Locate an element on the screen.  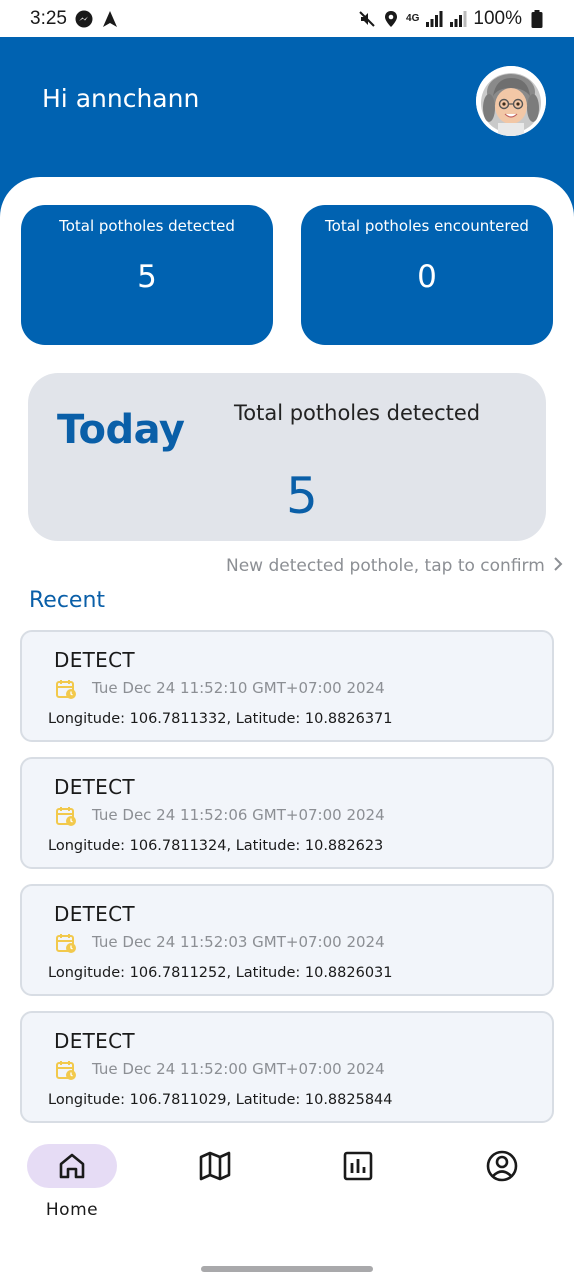
status-bar: 3:25 4G 100% is located at coordinates (287, 18).